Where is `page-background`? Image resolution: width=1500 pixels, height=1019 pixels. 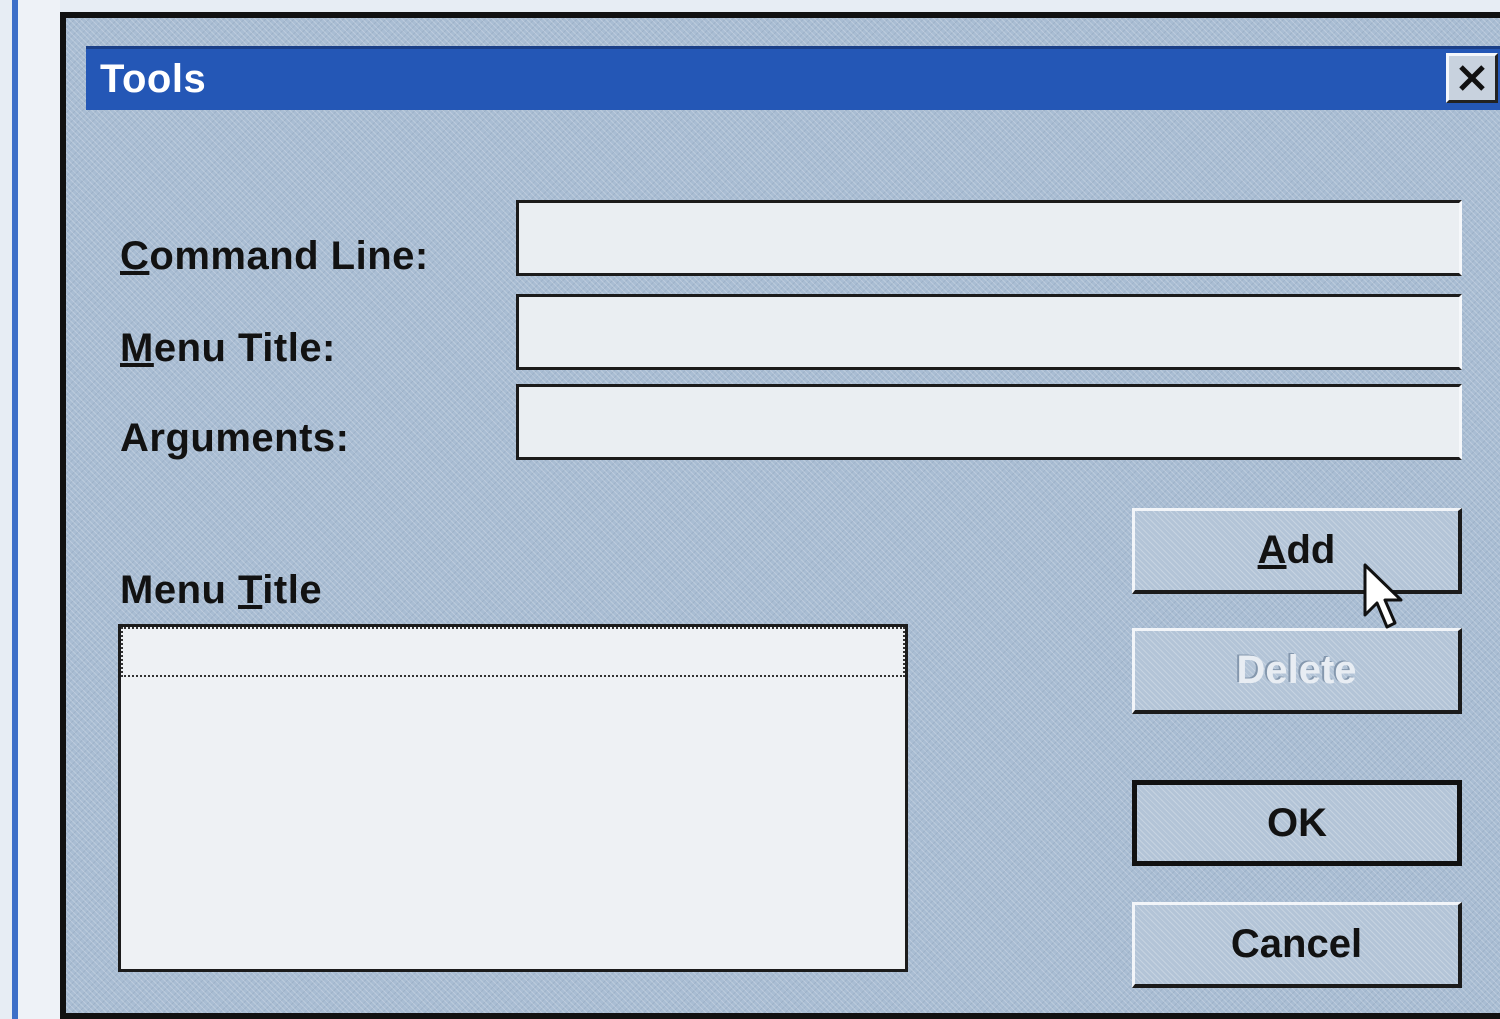 page-background is located at coordinates (39, 509).